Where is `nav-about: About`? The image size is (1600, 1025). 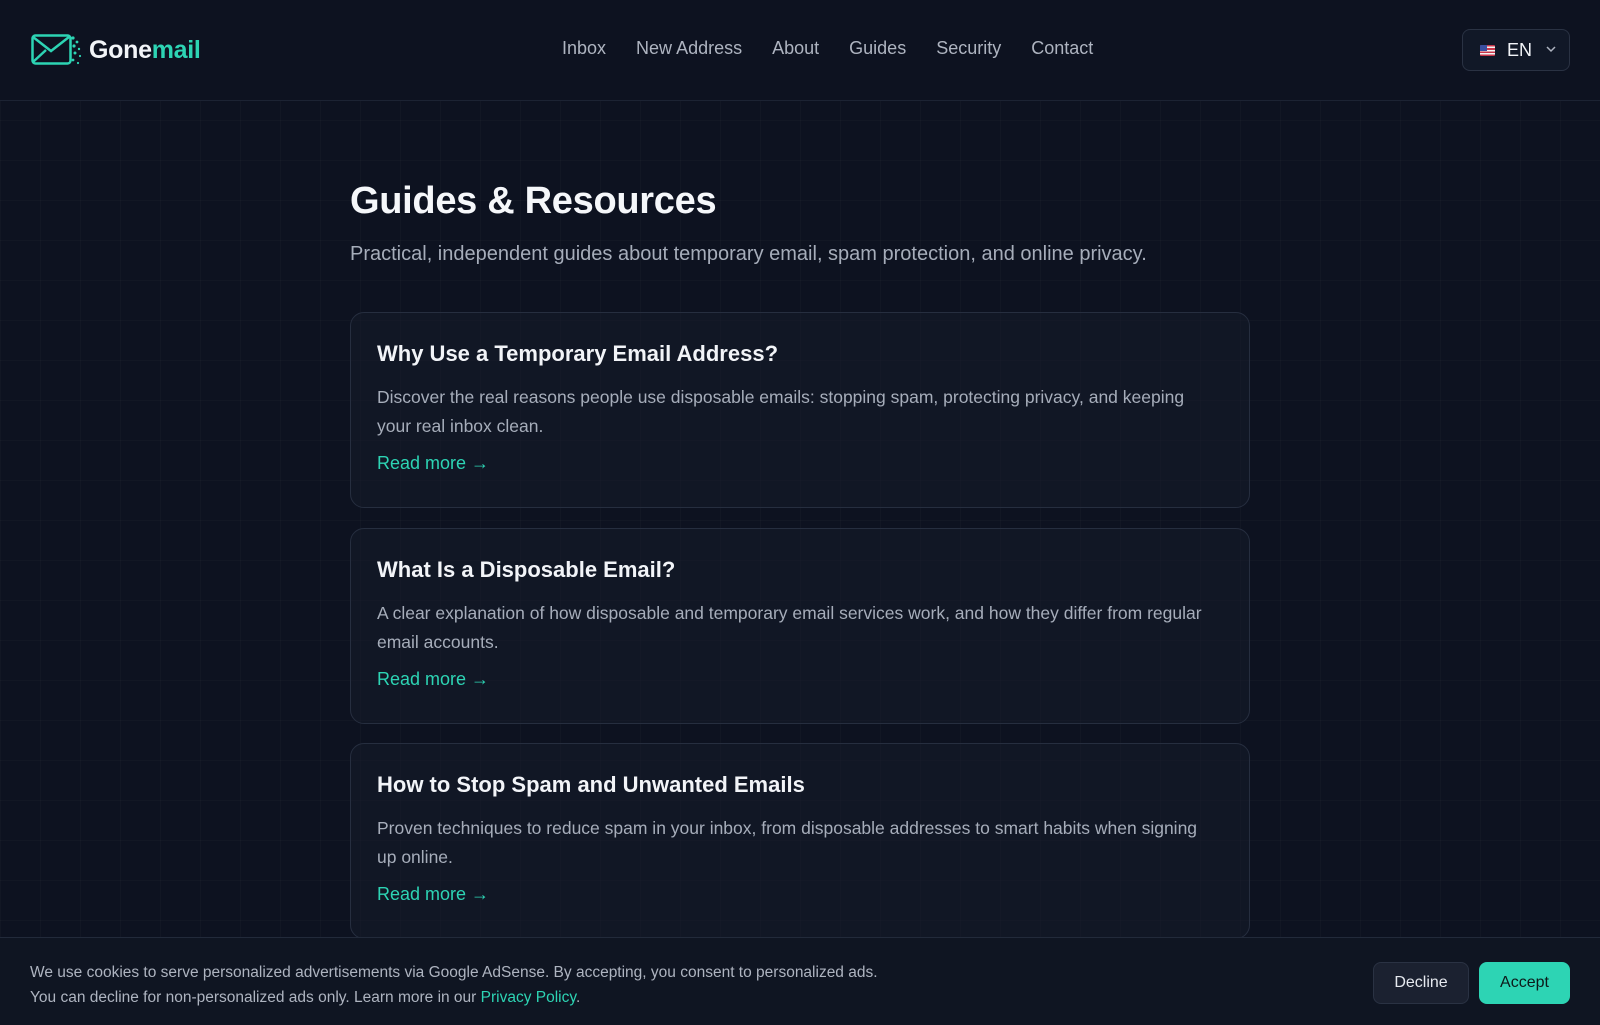
nav-about: About is located at coordinates (795, 48).